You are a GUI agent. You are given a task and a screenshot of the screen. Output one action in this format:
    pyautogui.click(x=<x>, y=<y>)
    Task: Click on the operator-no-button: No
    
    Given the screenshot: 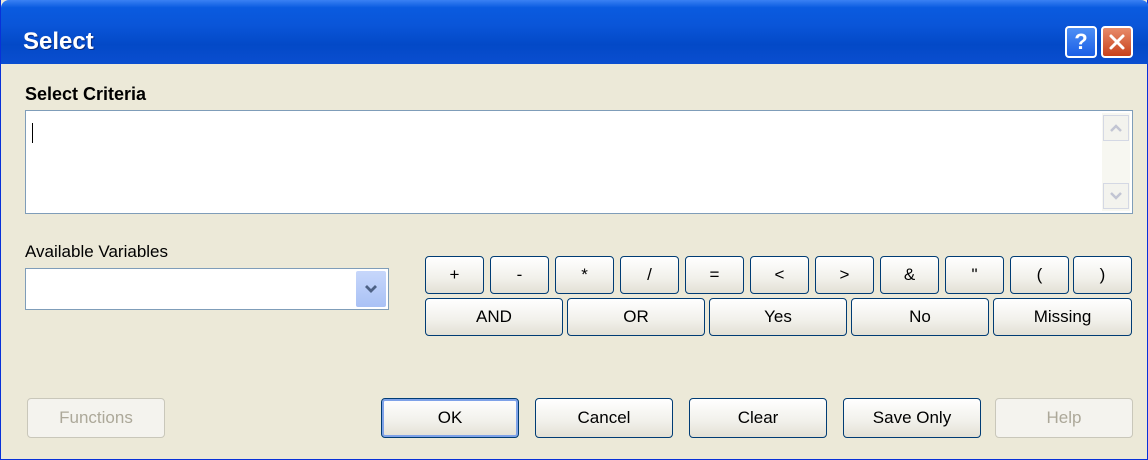 What is the action you would take?
    pyautogui.click(x=920, y=317)
    